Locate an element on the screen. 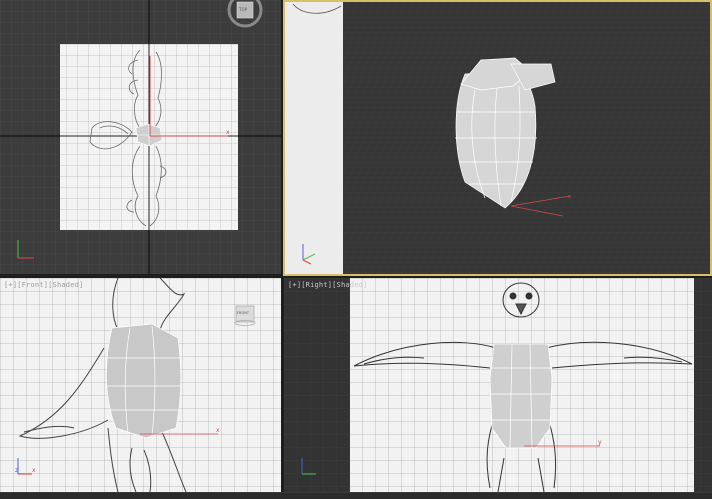 This screenshot has width=712, height=499. viewcube-front-label: FRONT is located at coordinates (243, 313).